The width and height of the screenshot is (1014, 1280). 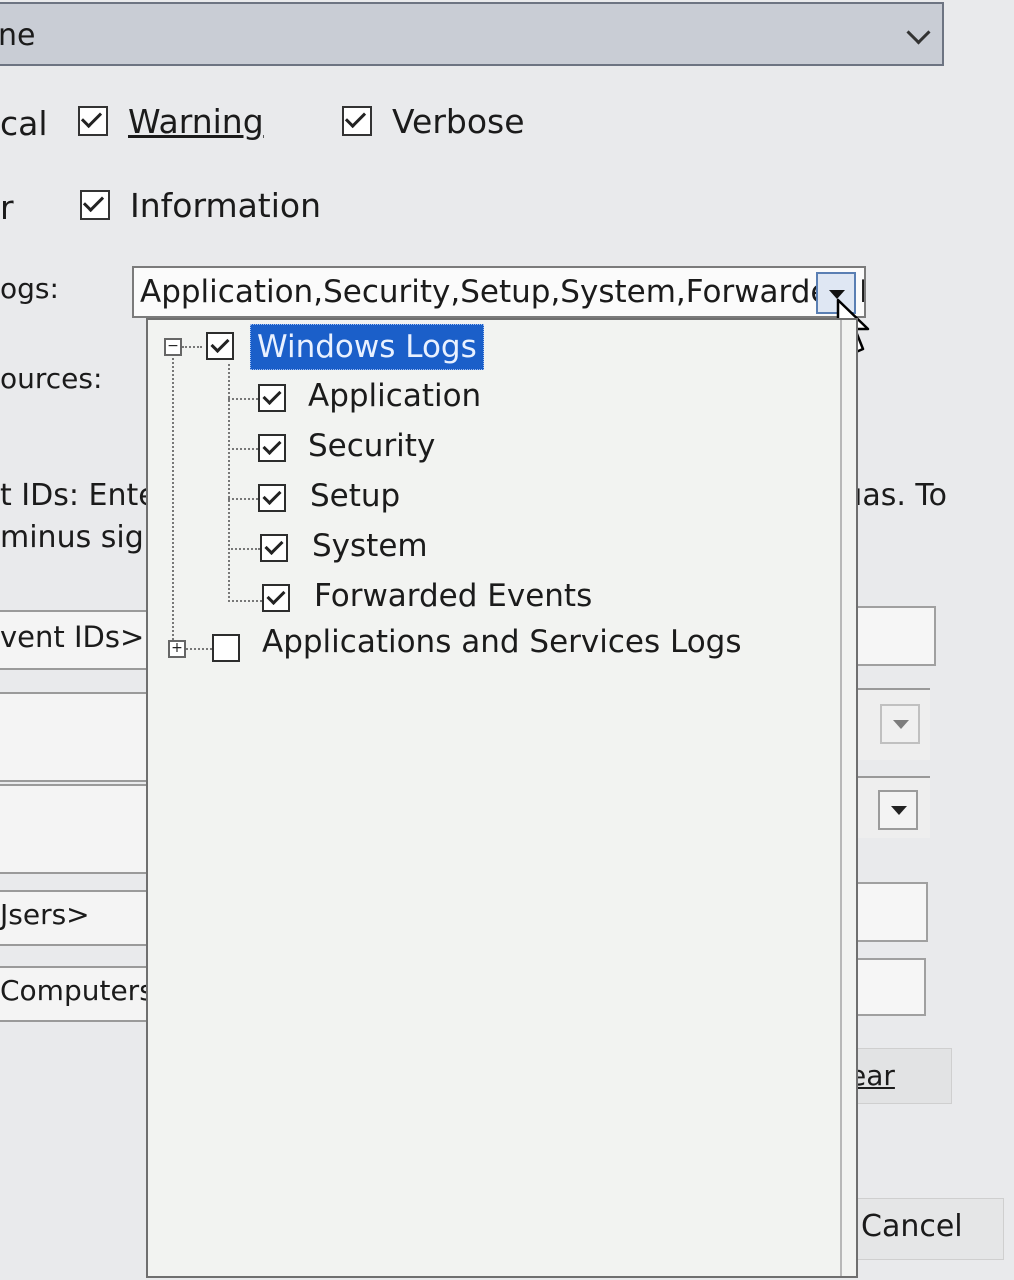 What do you see at coordinates (453, 596) in the screenshot?
I see `forwarded-events-label: Forwarded Events` at bounding box center [453, 596].